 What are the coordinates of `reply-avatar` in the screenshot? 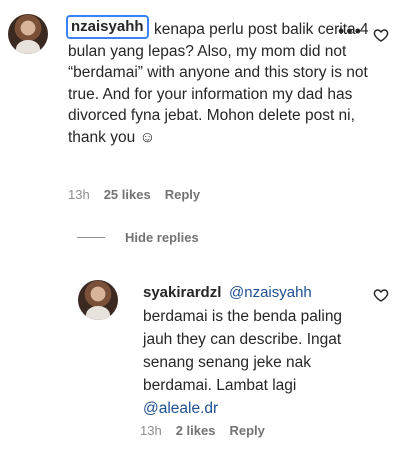 It's located at (98, 300).